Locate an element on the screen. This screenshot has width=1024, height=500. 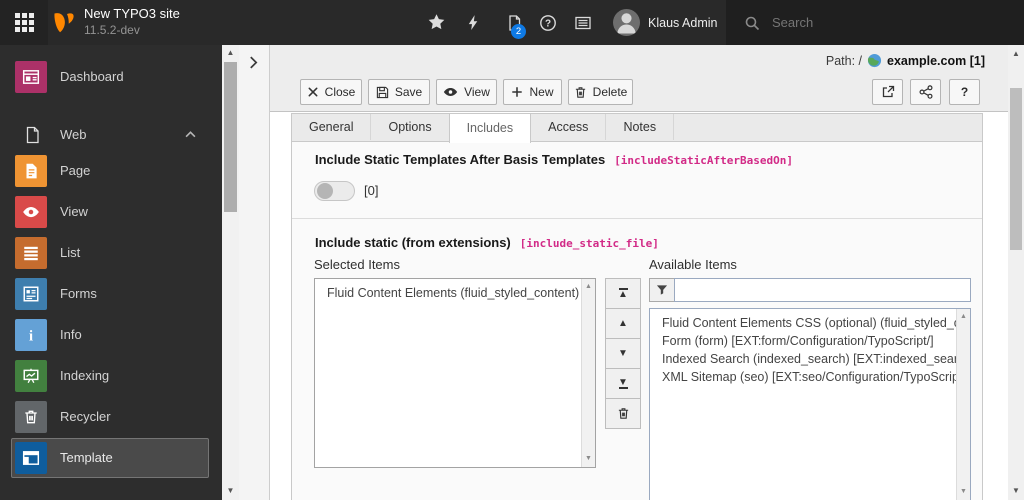
app-grid-button is located at coordinates (24, 22).